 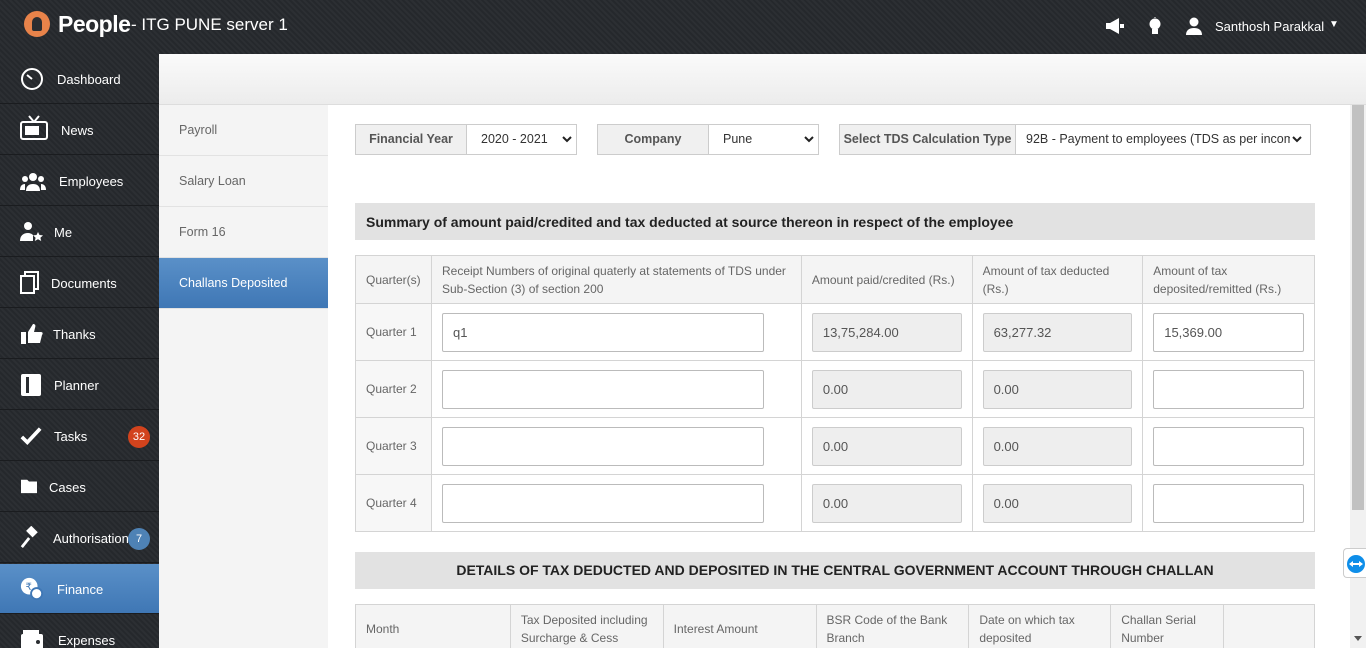 I want to click on sidebar-item-authorisations: Authorisations 7, so click(x=79, y=538).